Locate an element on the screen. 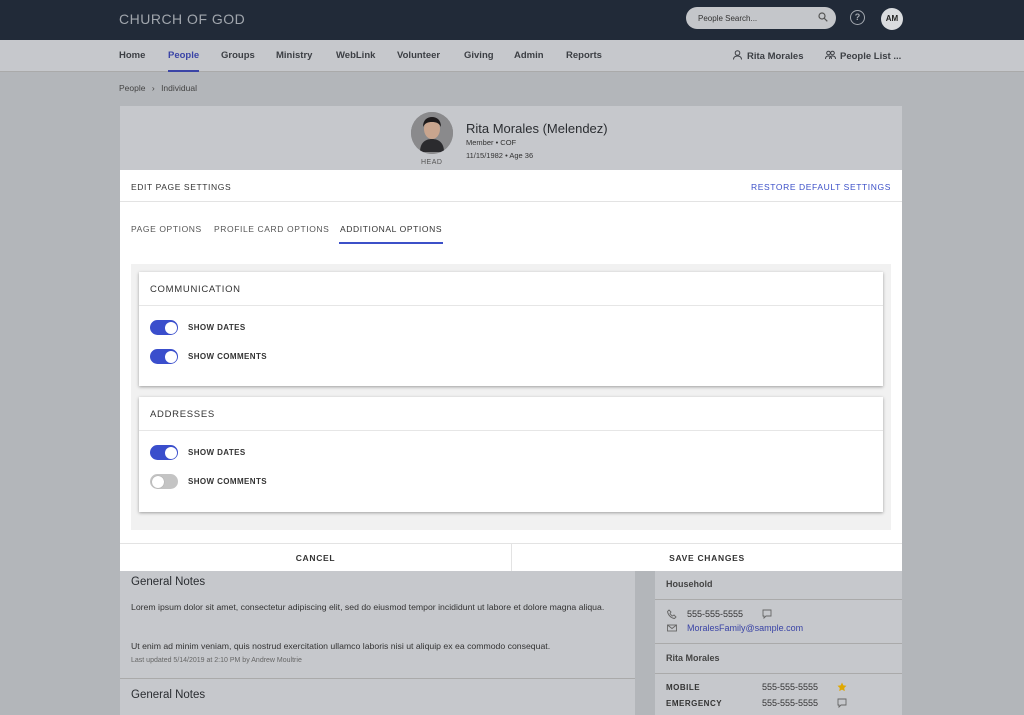 The width and height of the screenshot is (1024, 715). communication-section: COMMUNICATION SHOW DATES SHOW COMMENTS is located at coordinates (511, 329).